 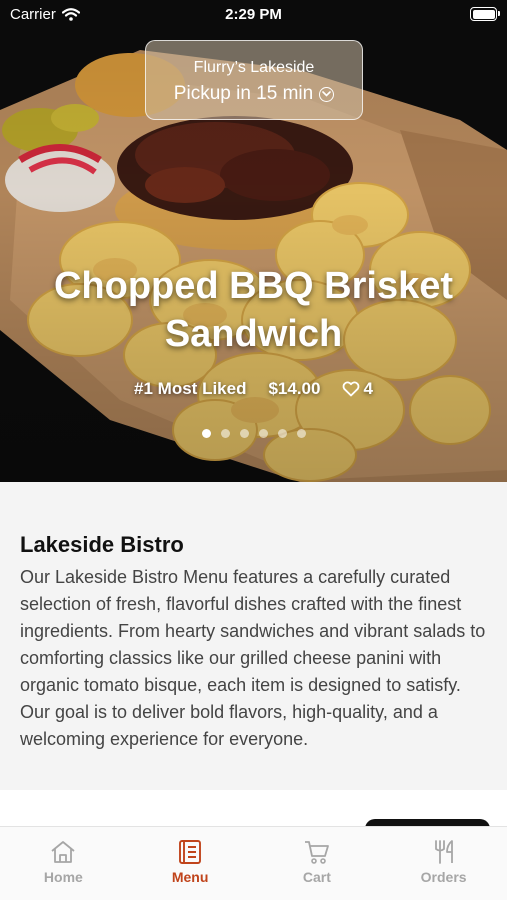 I want to click on orders-icon, so click(x=443, y=852).